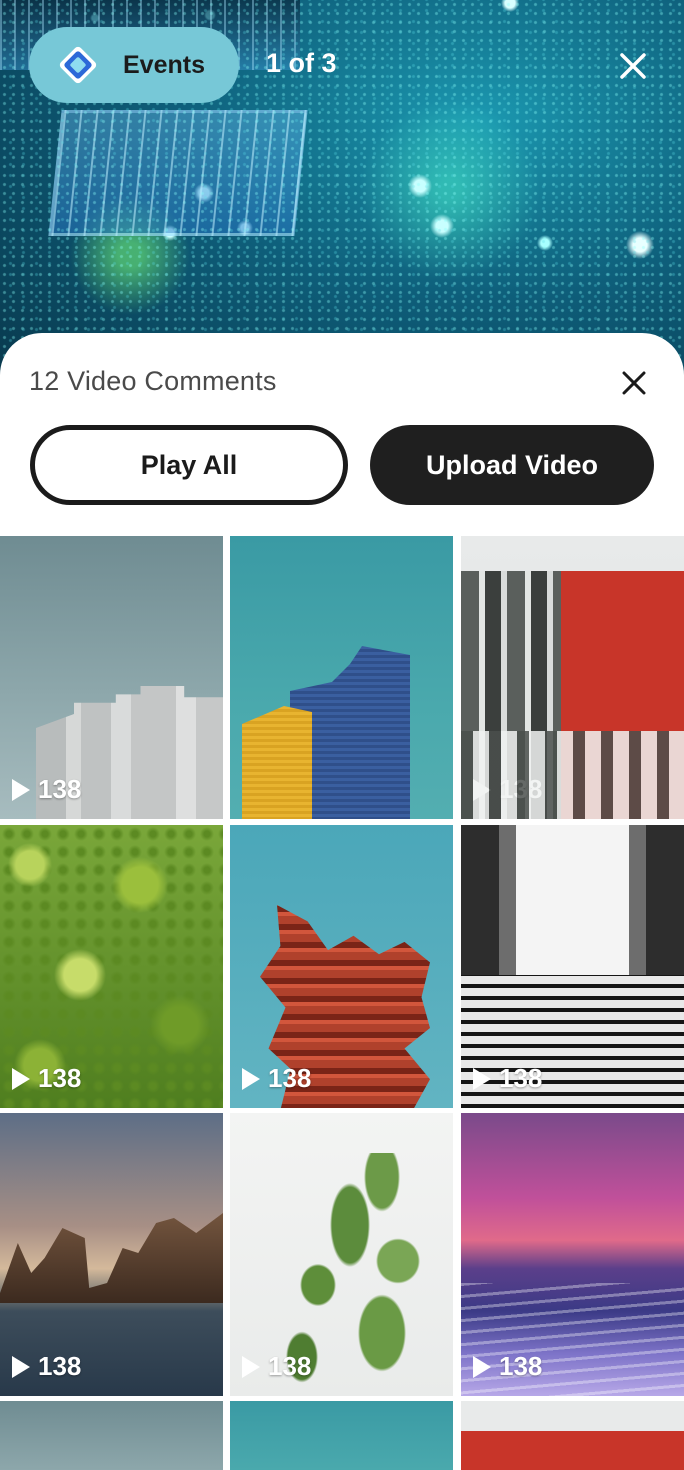  What do you see at coordinates (512, 465) in the screenshot?
I see `upload-video-button: Upload Video` at bounding box center [512, 465].